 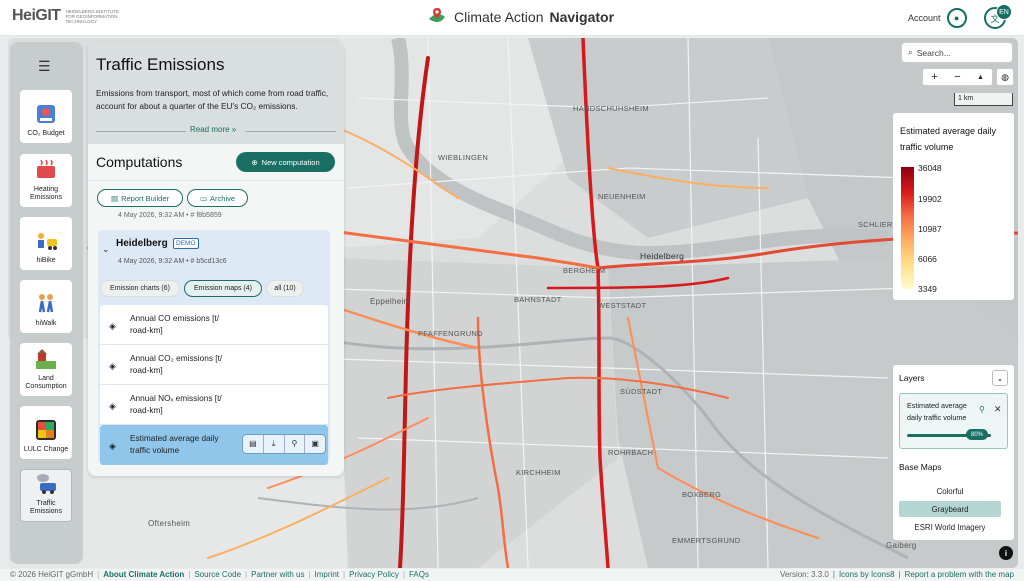 I want to click on legend-tick: 6066, so click(x=927, y=259).